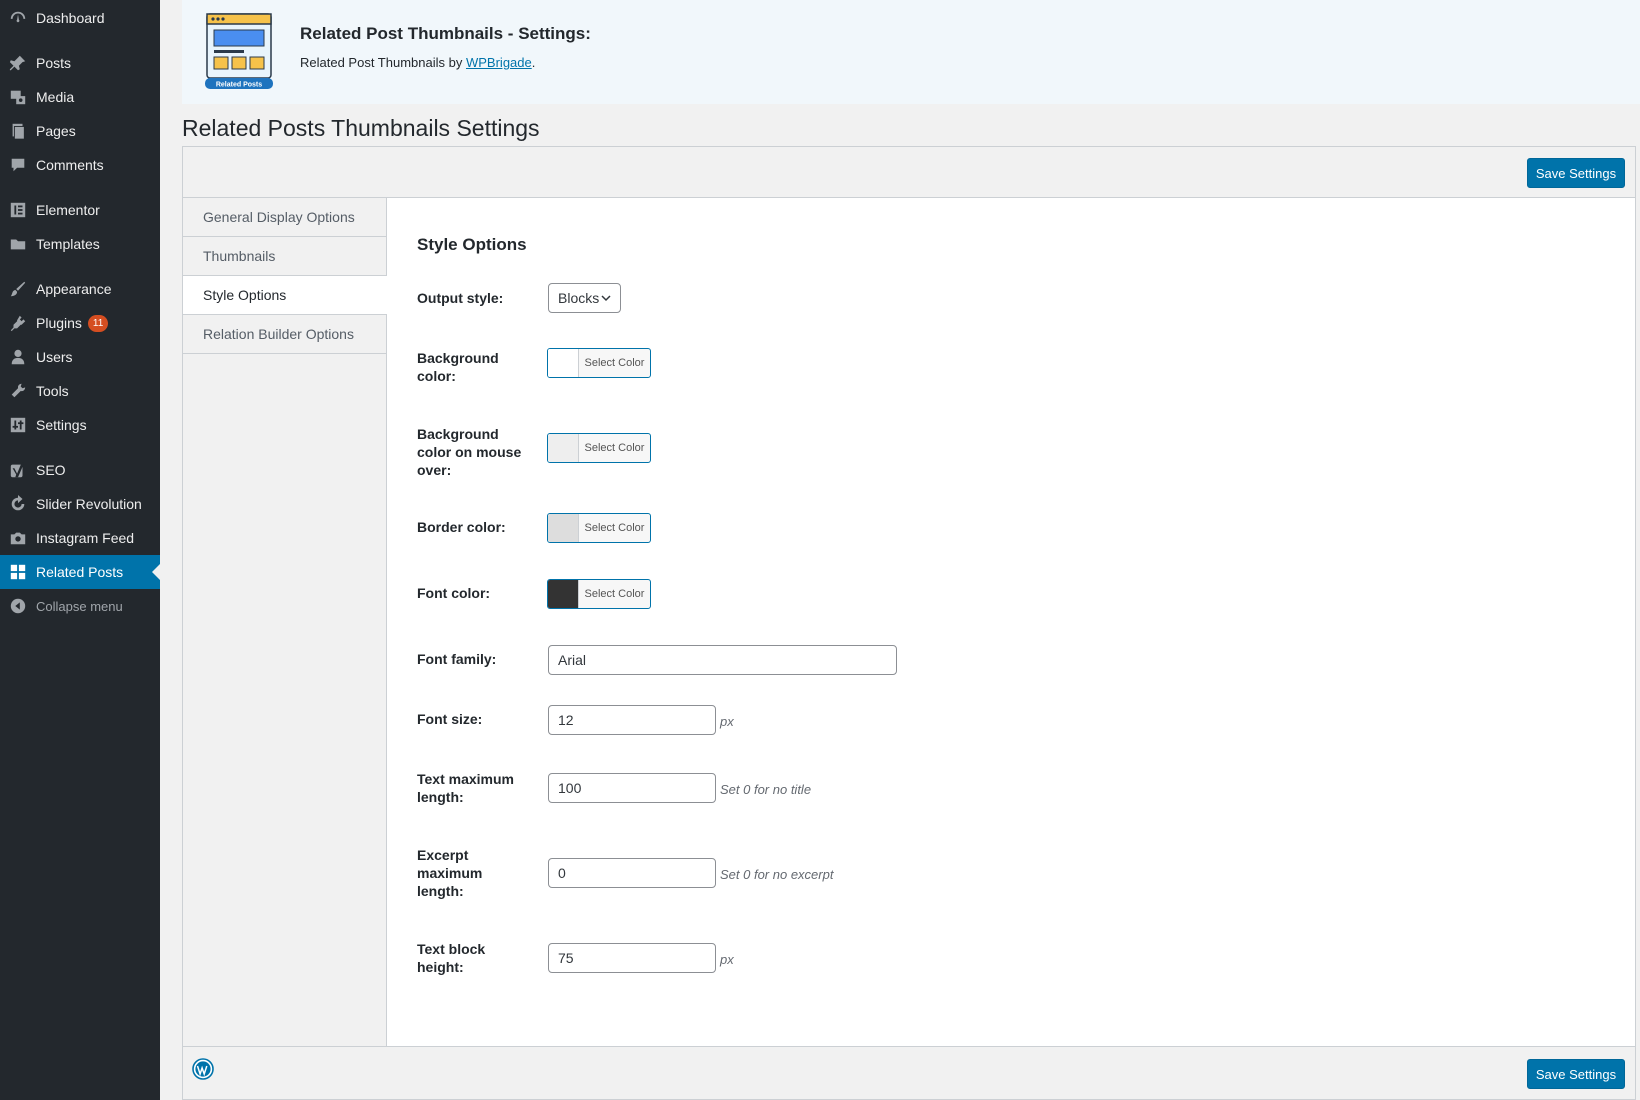 The height and width of the screenshot is (1100, 1640). What do you see at coordinates (499, 62) in the screenshot?
I see `wpbrigade-link: WPBrigade` at bounding box center [499, 62].